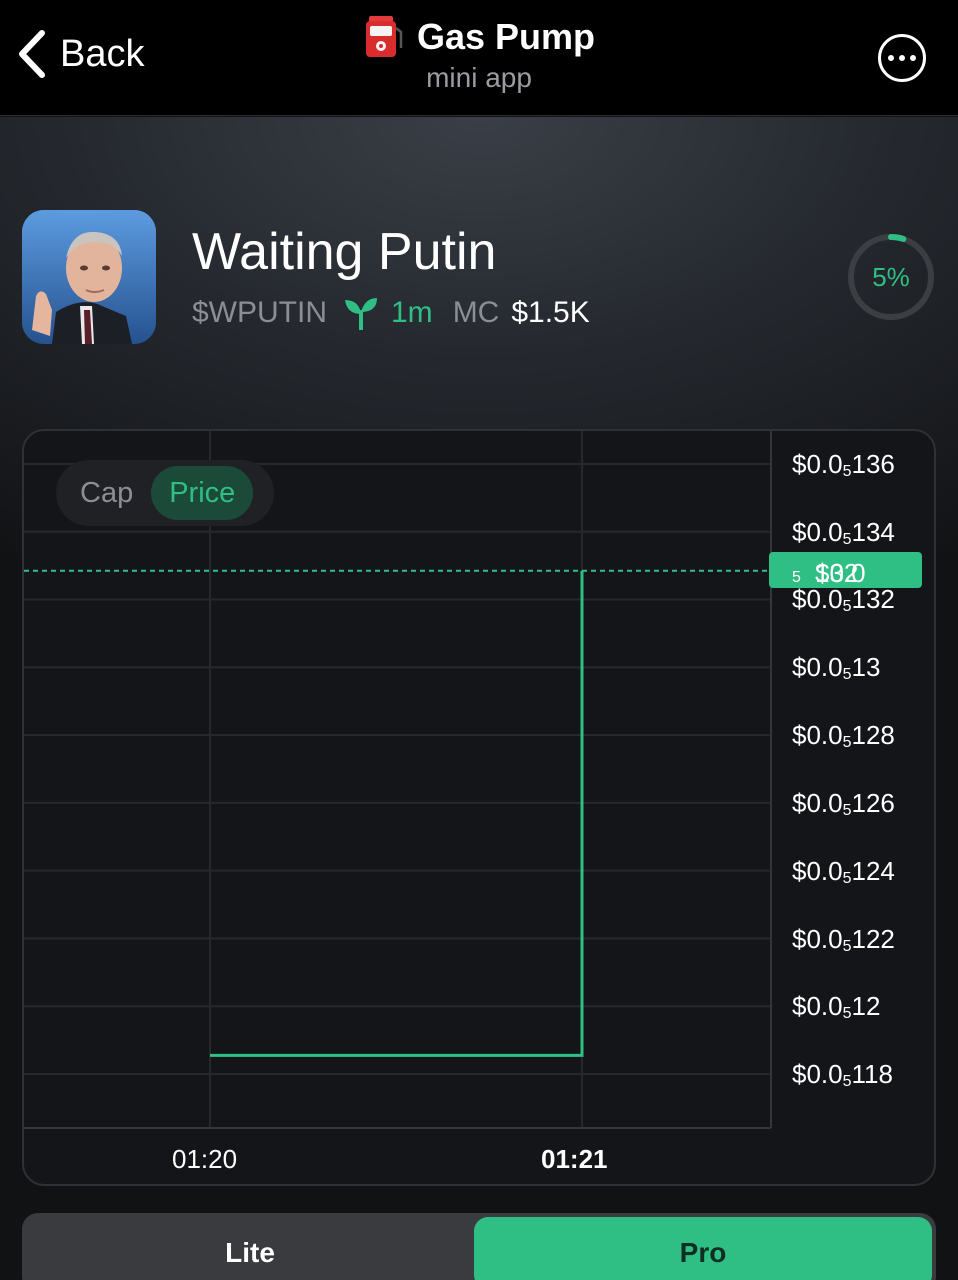 This screenshot has width=958, height=1280. I want to click on market-cap-value: $1.5K, so click(550, 312).